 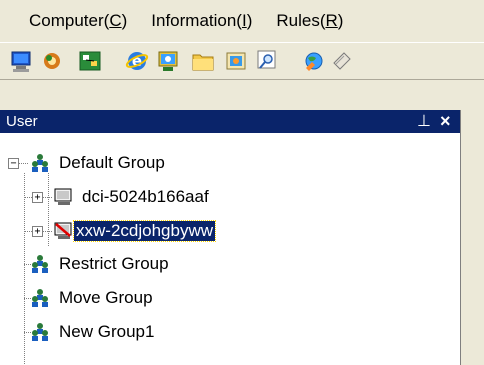 I want to click on close-icon: ×, so click(x=445, y=121).